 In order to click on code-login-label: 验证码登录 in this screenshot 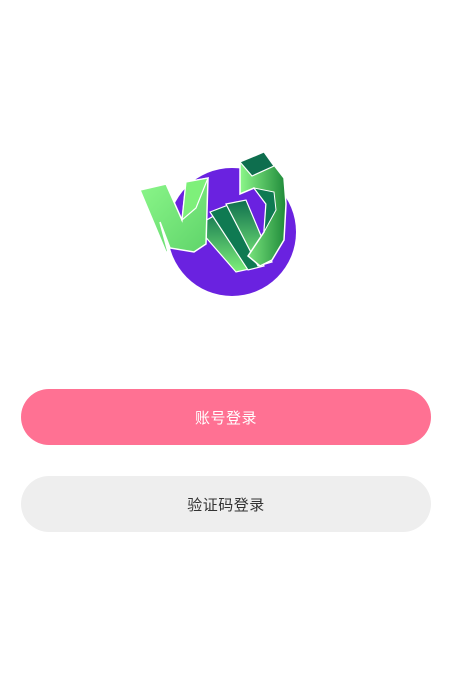, I will do `click(226, 504)`.